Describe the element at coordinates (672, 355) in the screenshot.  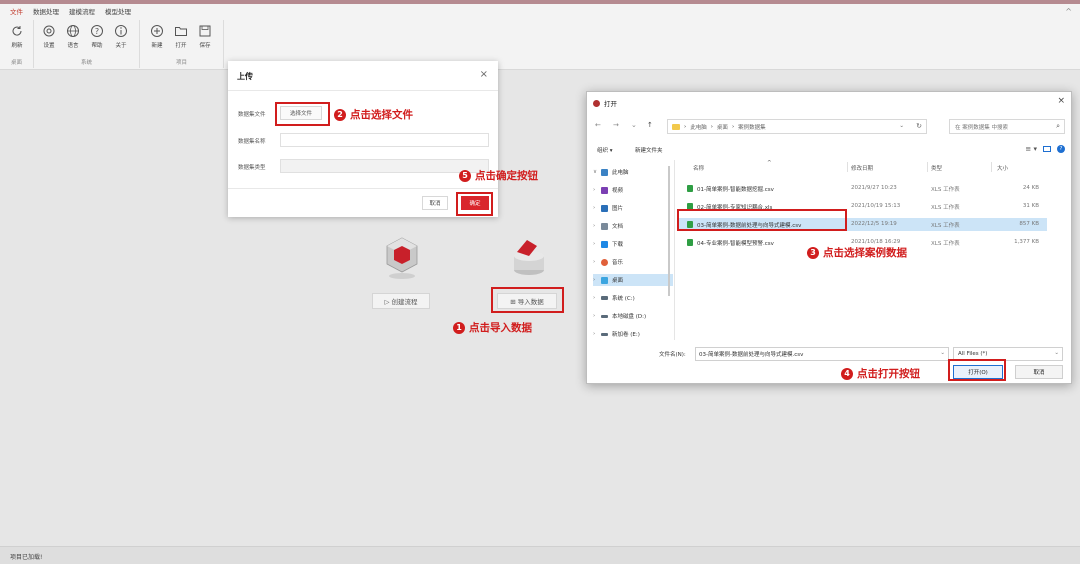
I see `filename-label: 文件名(N):` at that location.